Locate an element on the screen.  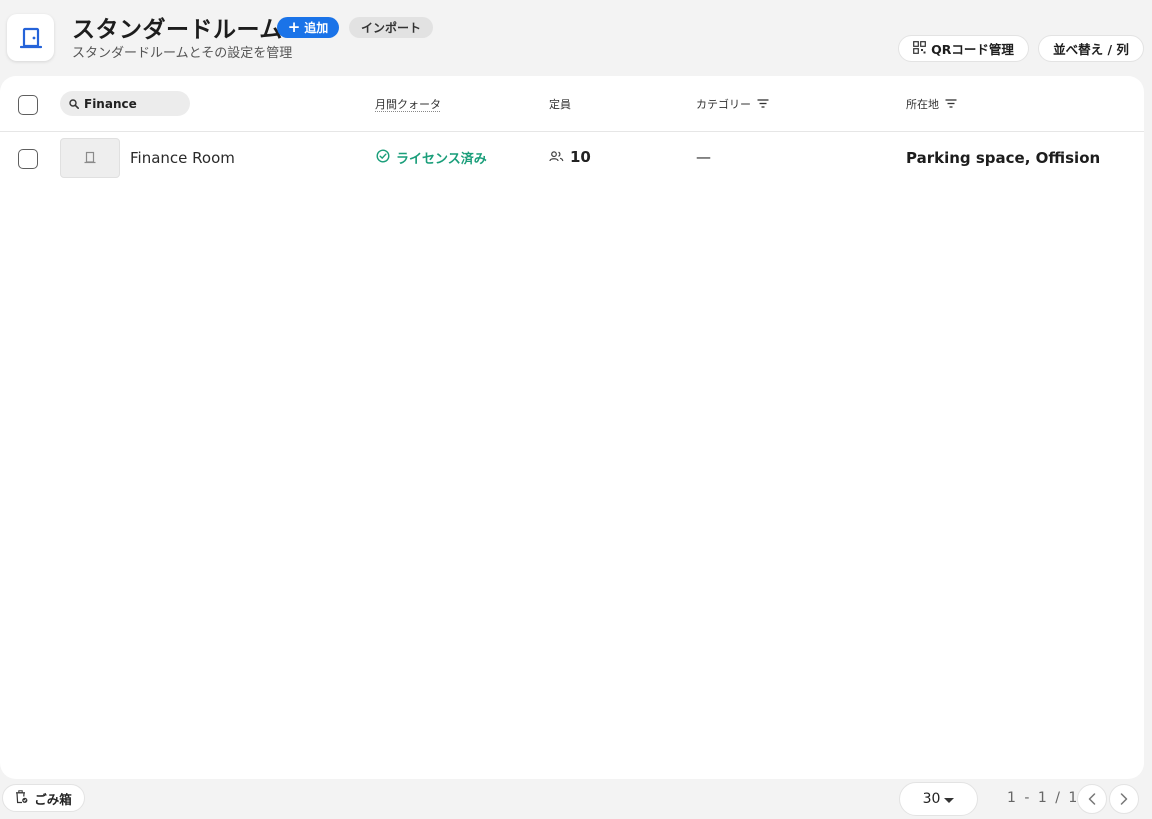
search-field is located at coordinates (125, 103).